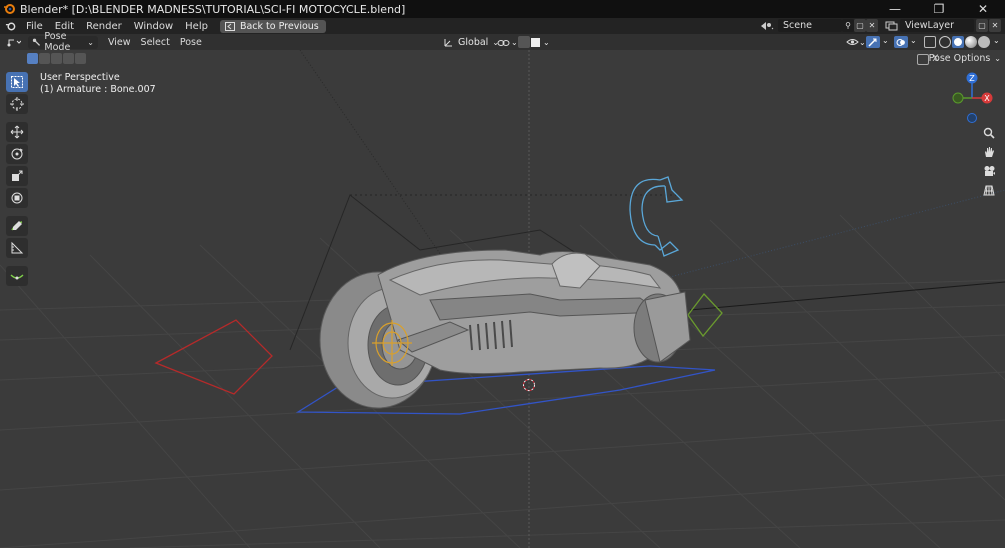  I want to click on pivot-link-icon, so click(503, 42).